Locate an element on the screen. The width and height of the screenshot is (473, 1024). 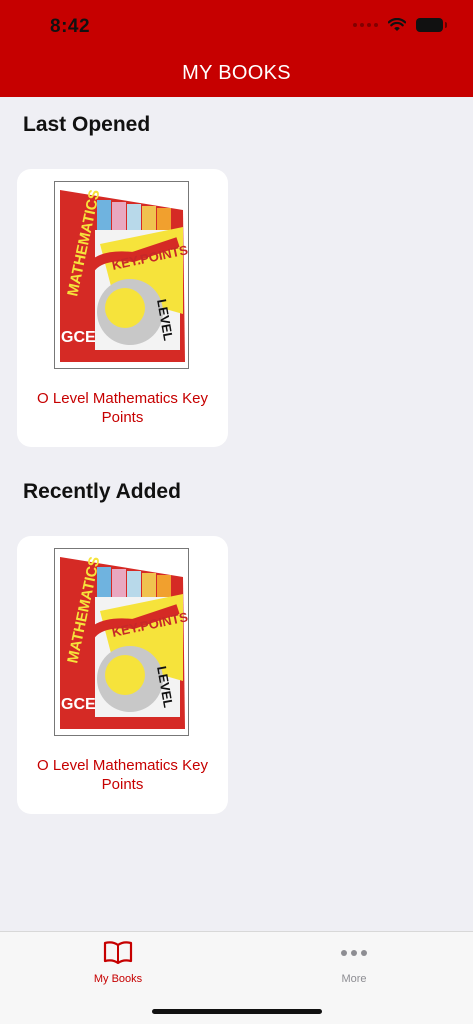
tab-more: More is located at coordinates (354, 962).